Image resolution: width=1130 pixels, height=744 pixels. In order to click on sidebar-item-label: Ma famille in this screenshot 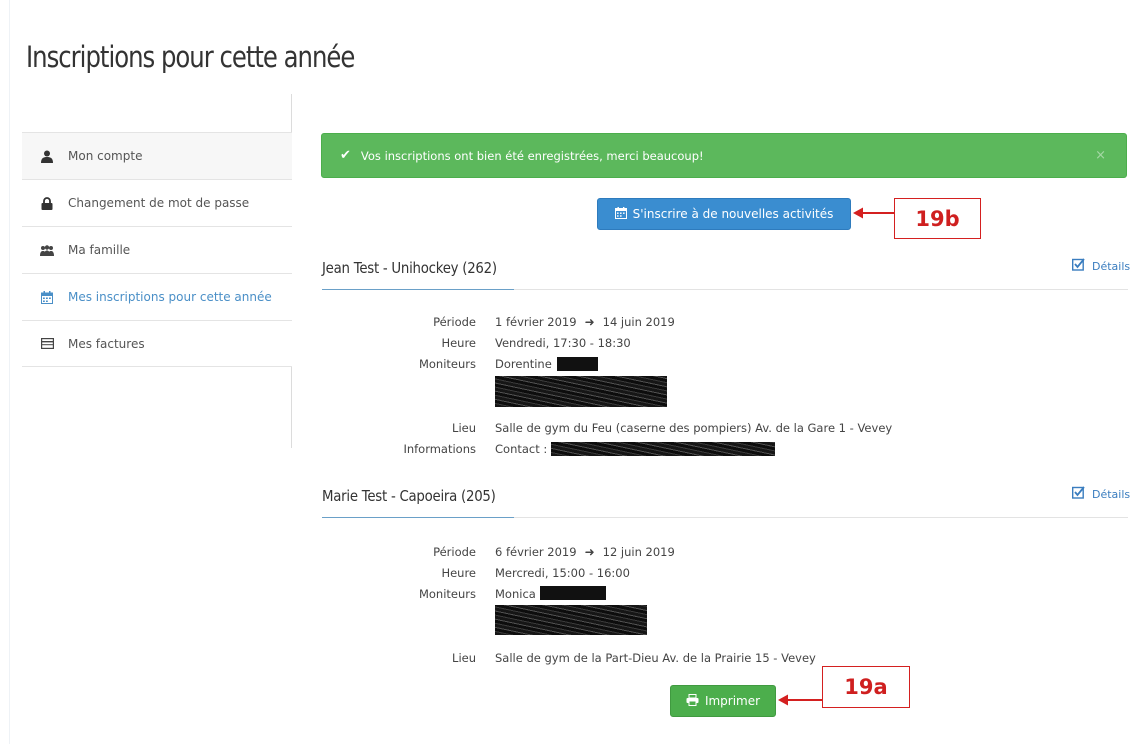, I will do `click(99, 250)`.